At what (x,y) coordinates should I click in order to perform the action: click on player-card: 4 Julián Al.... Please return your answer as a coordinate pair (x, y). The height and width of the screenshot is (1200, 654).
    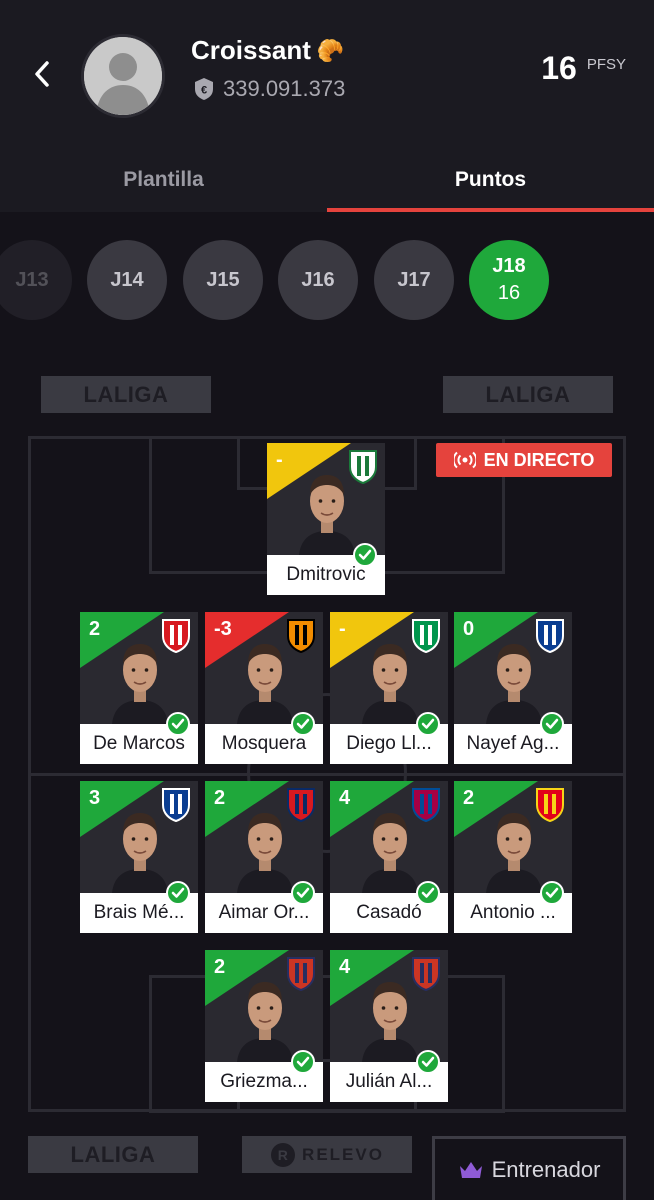
    Looking at the image, I should click on (389, 1026).